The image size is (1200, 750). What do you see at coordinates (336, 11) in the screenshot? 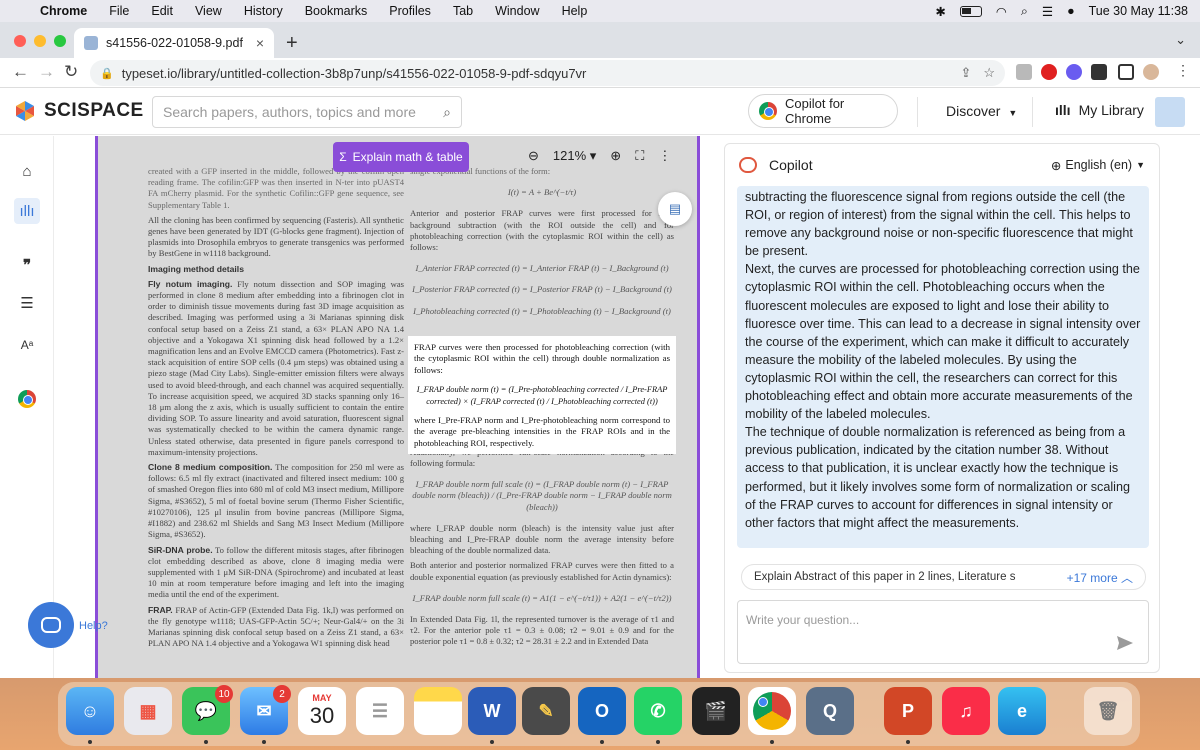
I see `menu-bookmarks: Bookmarks` at bounding box center [336, 11].